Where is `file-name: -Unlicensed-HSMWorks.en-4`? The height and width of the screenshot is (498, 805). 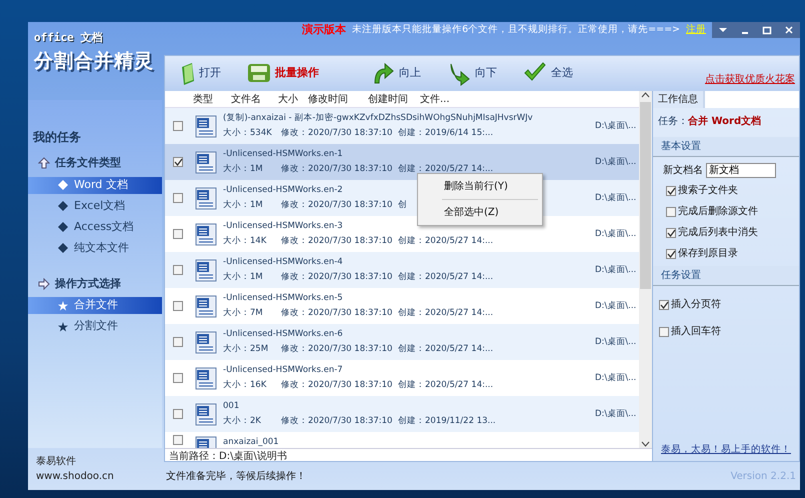 file-name: -Unlicensed-HSMWorks.en-4 is located at coordinates (283, 262).